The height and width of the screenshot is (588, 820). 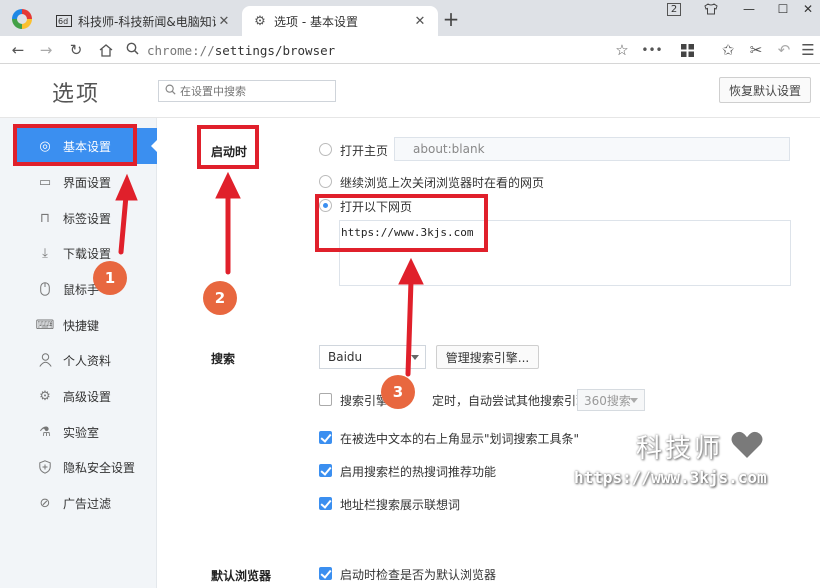 What do you see at coordinates (728, 50) in the screenshot?
I see `favorites-list-icon: ✩` at bounding box center [728, 50].